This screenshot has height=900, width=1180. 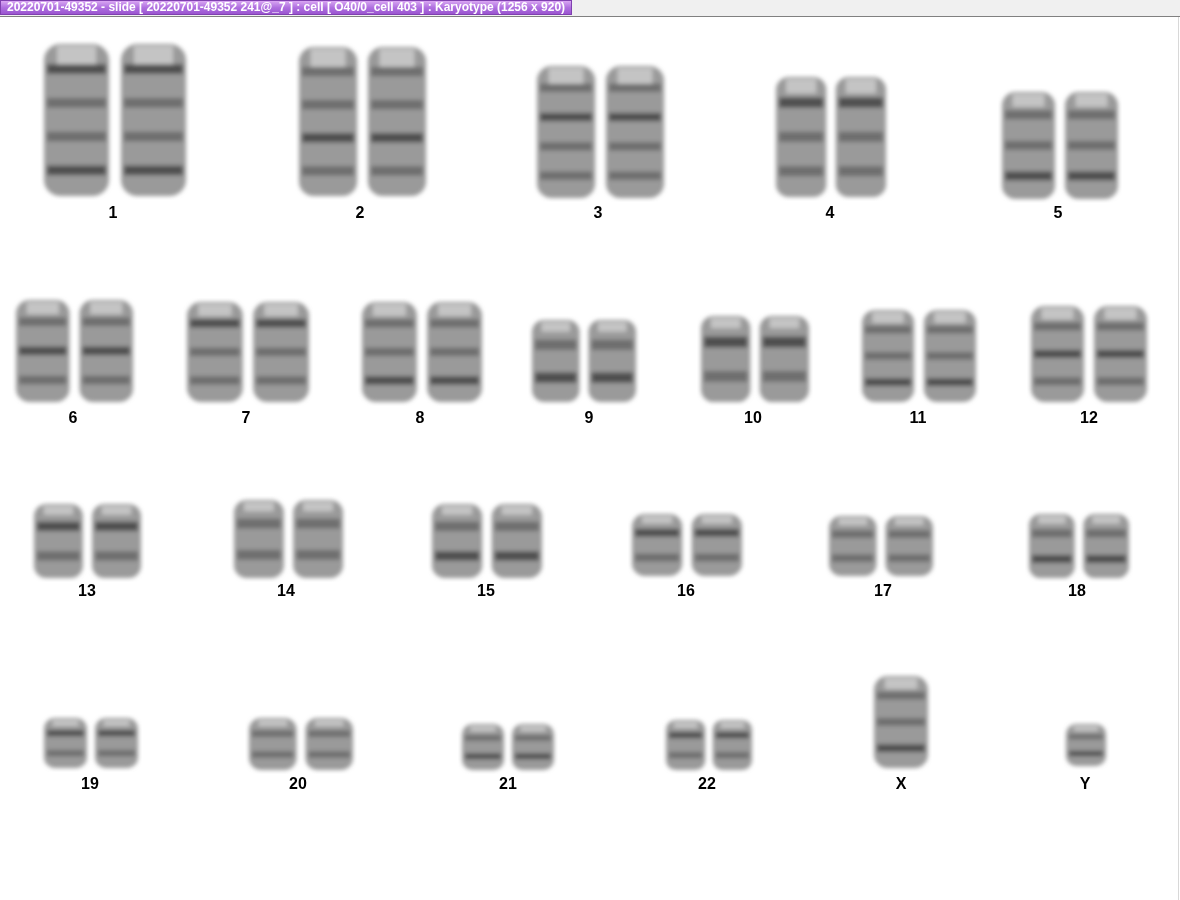 I want to click on chromosome-label: 19, so click(x=90, y=784).